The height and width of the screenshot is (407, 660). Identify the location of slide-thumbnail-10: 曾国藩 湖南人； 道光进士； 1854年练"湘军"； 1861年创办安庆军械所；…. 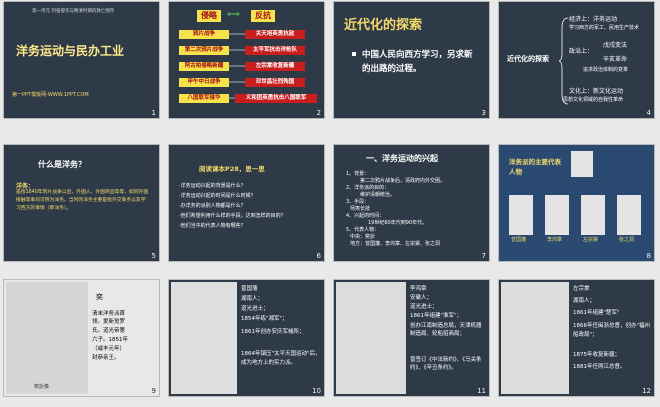
(246, 338).